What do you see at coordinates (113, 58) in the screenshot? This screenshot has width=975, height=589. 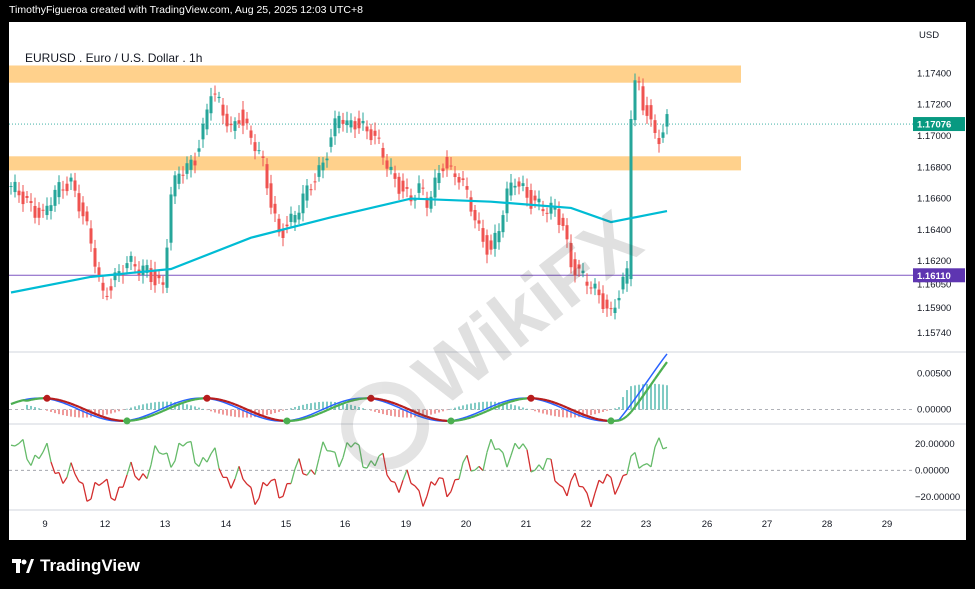 I see `symbol-title: EURUSD . Euro / U.S. Dollar . 1h` at bounding box center [113, 58].